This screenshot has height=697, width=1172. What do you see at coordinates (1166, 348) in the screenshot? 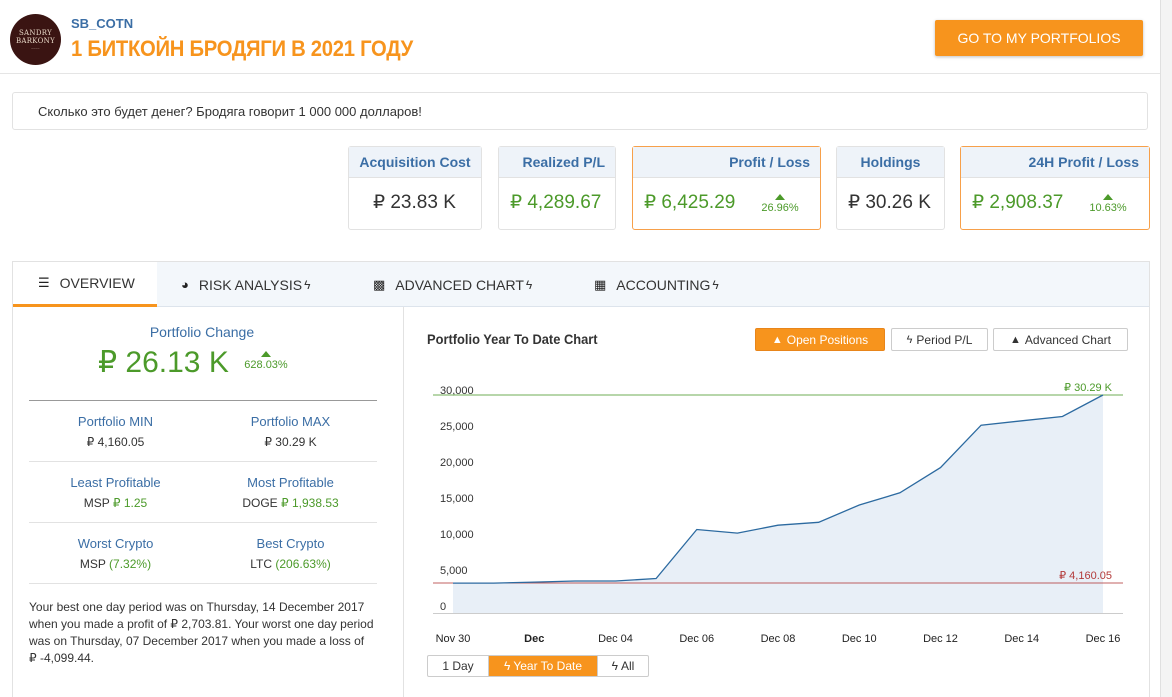
I see `scrollbar` at bounding box center [1166, 348].